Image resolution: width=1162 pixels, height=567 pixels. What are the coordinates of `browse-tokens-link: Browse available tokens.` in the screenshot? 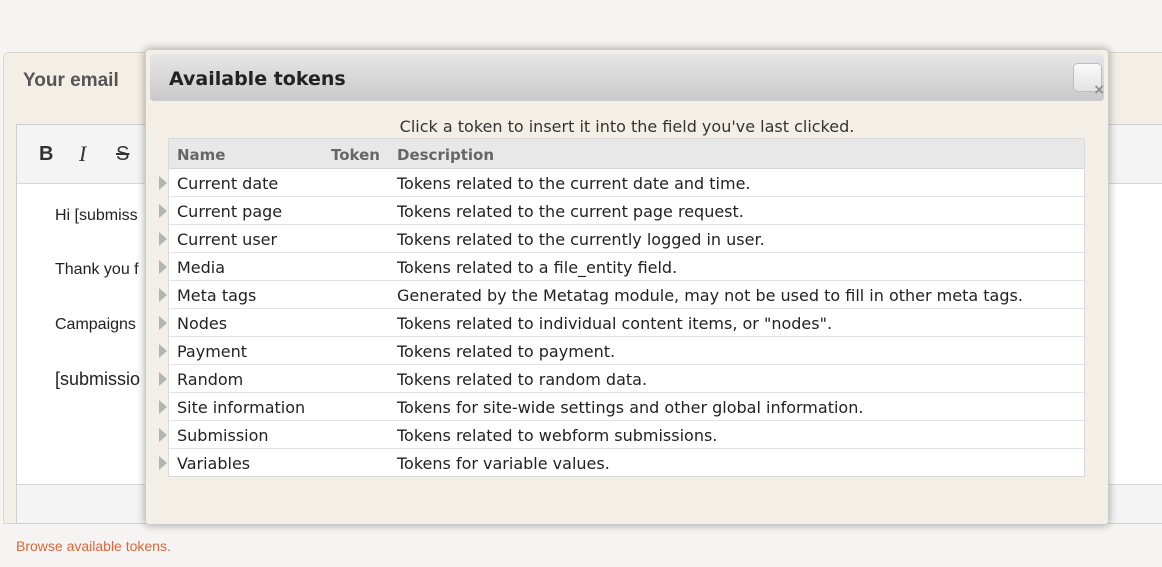 It's located at (93, 546).